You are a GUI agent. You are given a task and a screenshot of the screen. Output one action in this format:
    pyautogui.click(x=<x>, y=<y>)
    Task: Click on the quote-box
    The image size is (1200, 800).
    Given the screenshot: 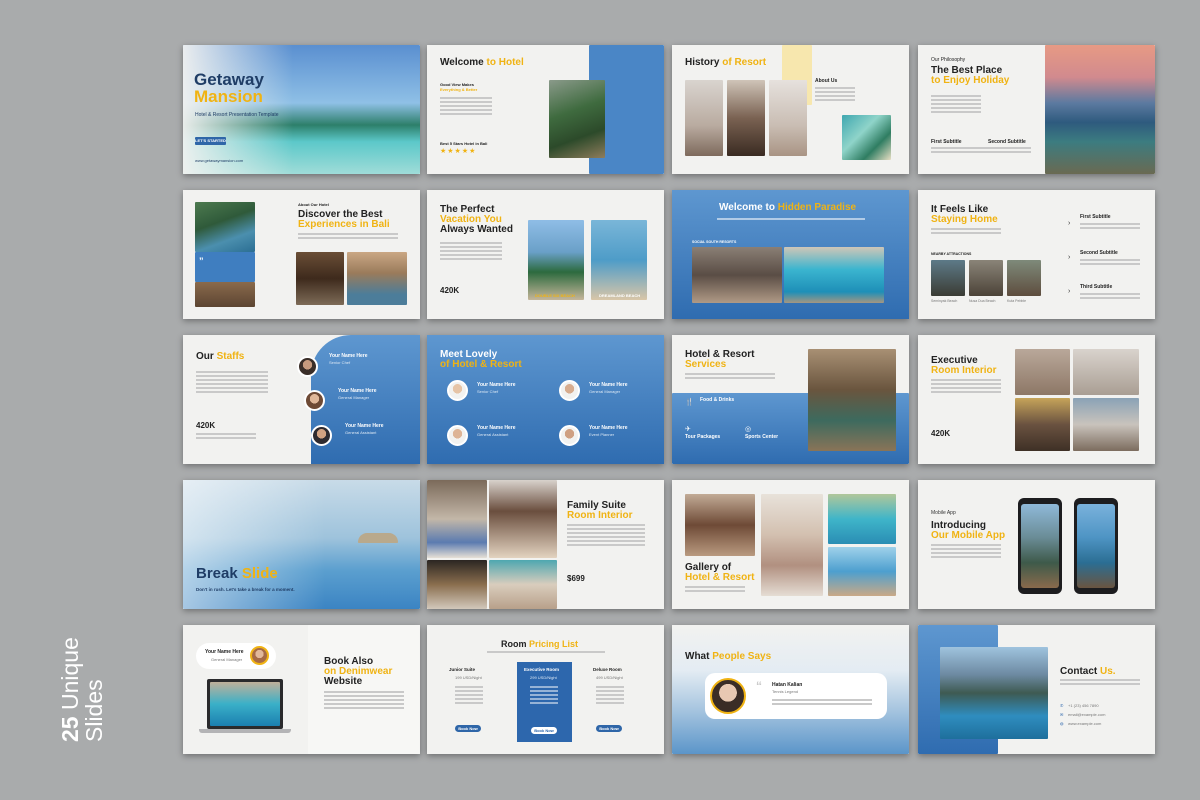 What is the action you would take?
    pyautogui.click(x=225, y=267)
    